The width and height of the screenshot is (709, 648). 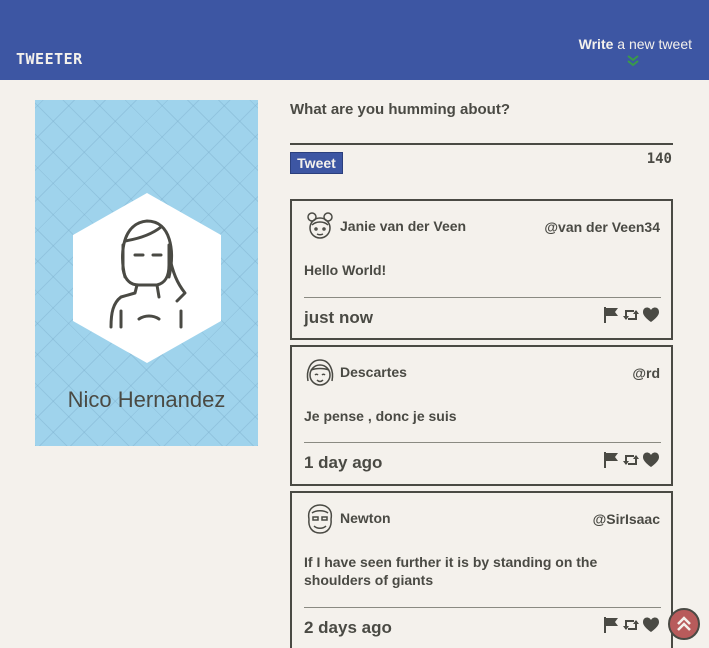 I want to click on profile-name: Nico Hernandez, so click(x=146, y=399).